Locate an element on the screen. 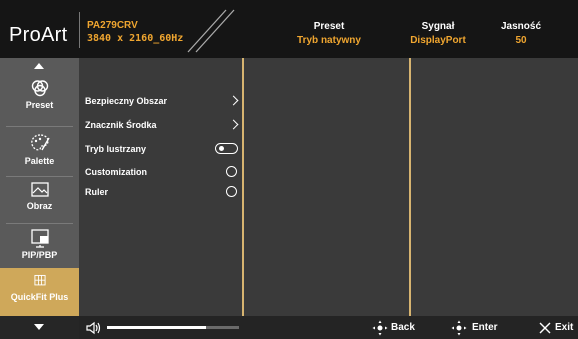 The height and width of the screenshot is (339, 578). sidebar-item-obraz: Obraz is located at coordinates (39, 205).